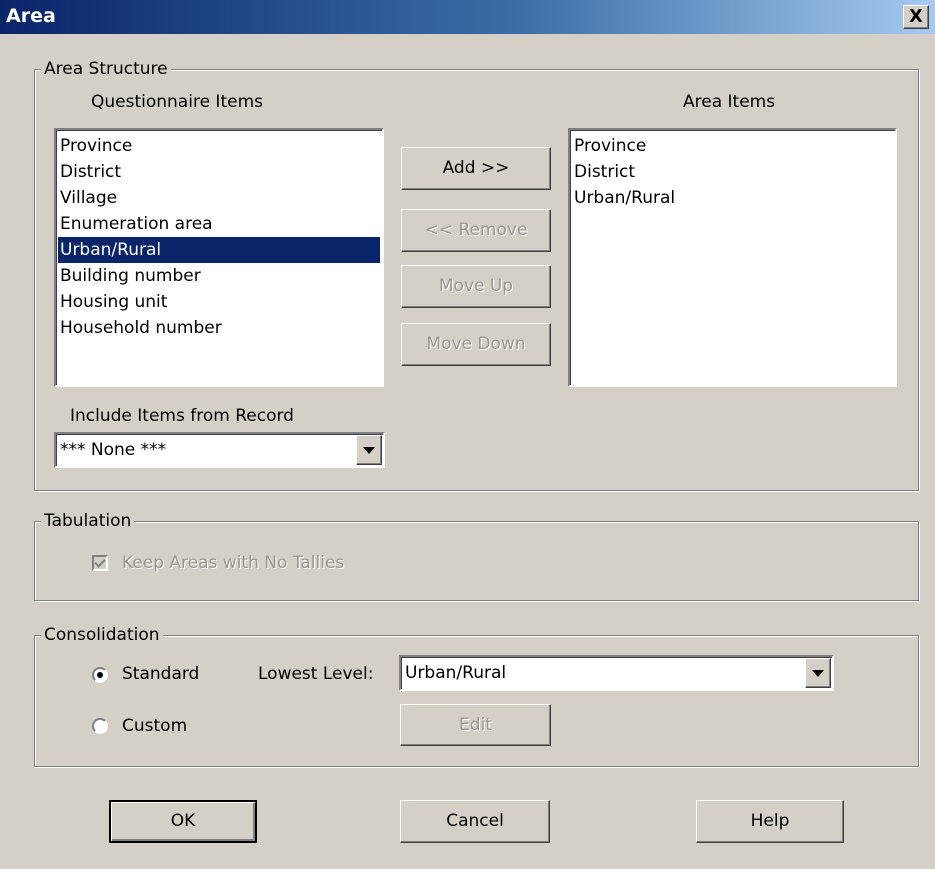  I want to click on list-item: Housing unit, so click(219, 302).